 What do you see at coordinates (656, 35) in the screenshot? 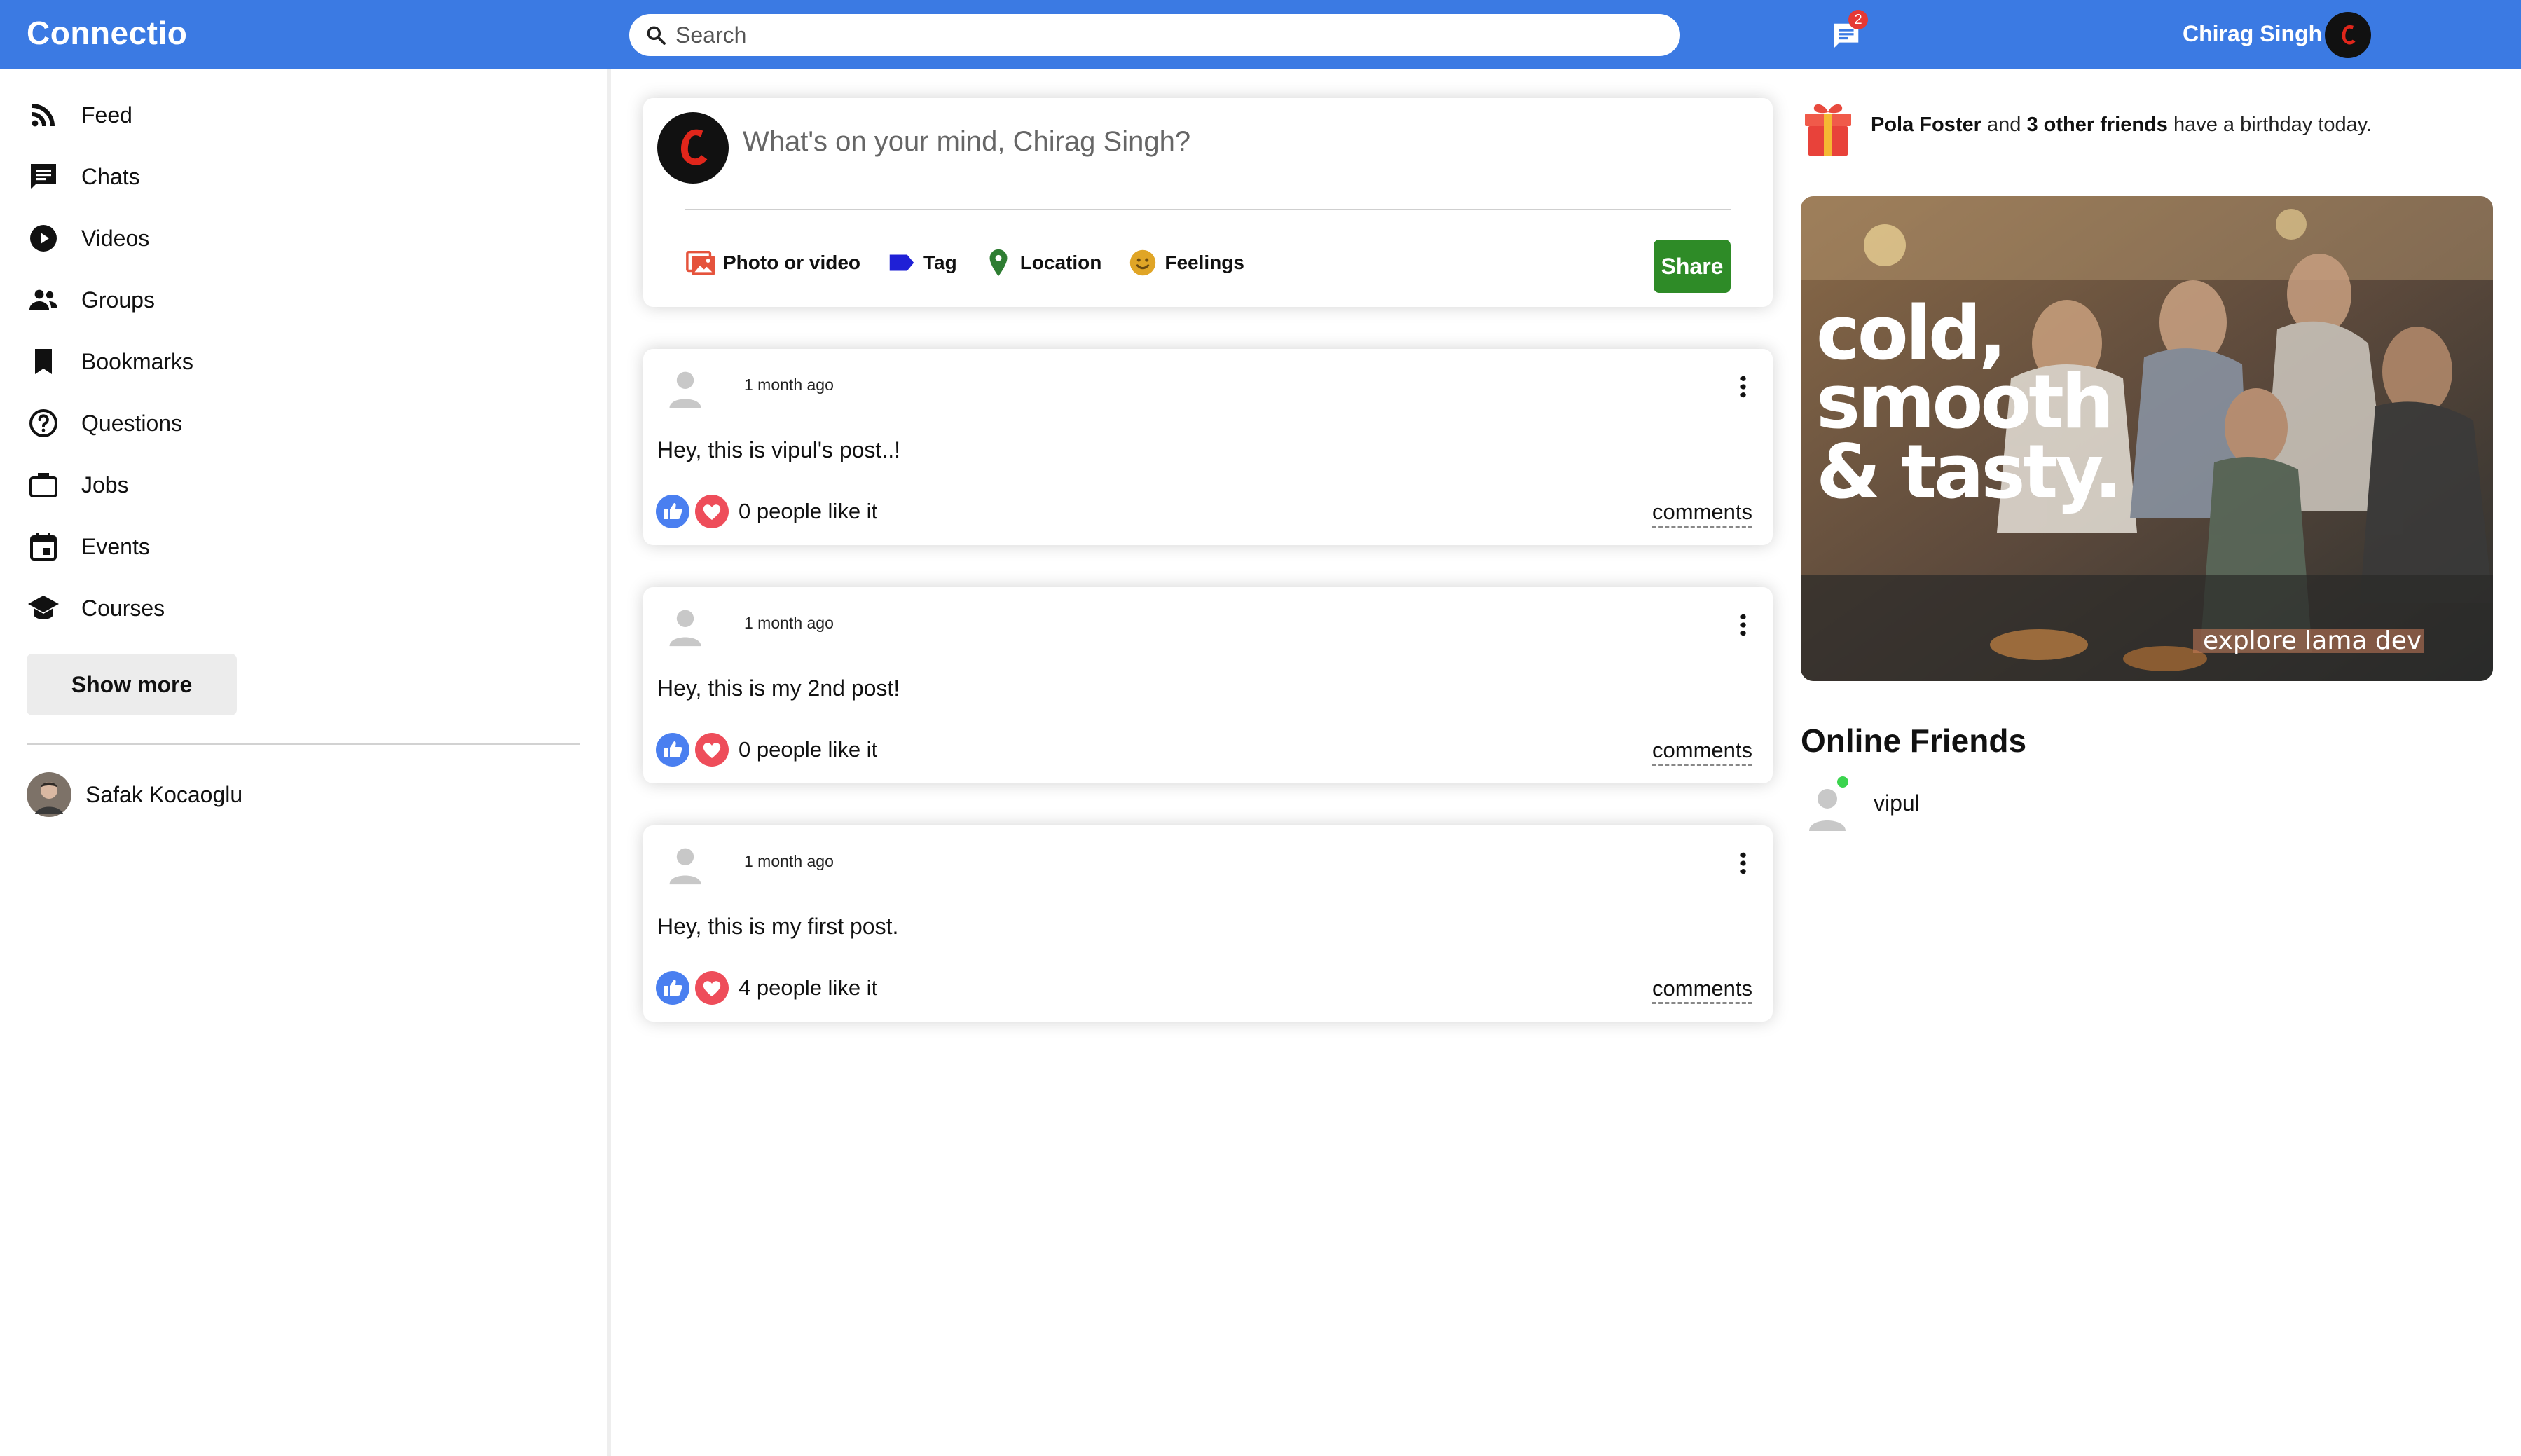
I see `search-icon` at bounding box center [656, 35].